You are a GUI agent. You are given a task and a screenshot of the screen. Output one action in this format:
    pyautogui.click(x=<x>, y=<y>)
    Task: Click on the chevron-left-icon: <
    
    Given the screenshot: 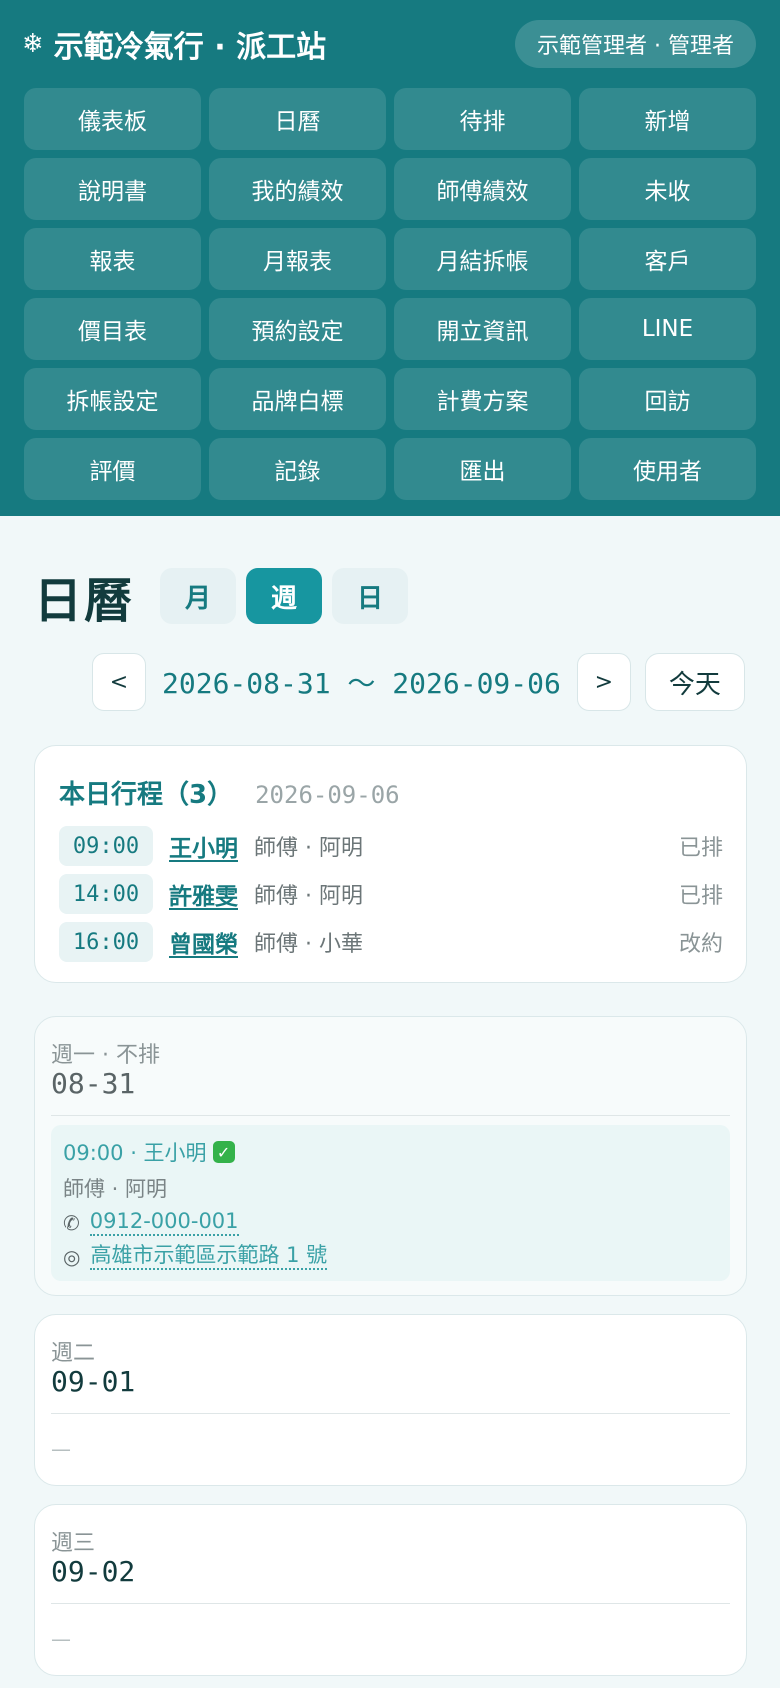 What is the action you would take?
    pyautogui.click(x=119, y=682)
    